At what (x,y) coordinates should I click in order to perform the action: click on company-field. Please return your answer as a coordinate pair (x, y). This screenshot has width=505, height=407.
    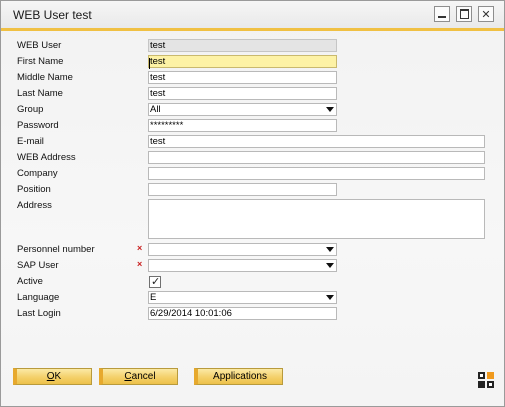
    Looking at the image, I should click on (316, 173).